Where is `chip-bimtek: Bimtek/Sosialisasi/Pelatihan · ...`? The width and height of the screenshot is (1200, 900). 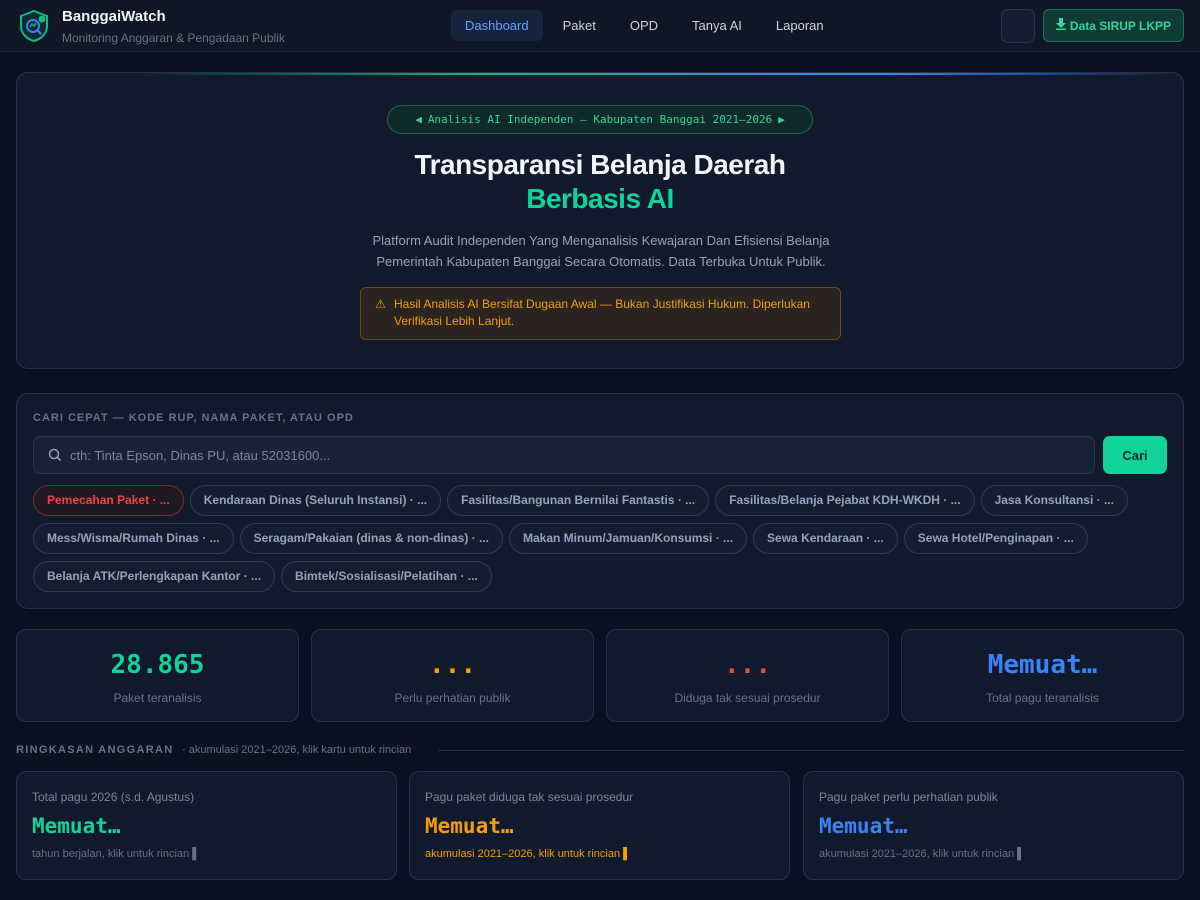 chip-bimtek: Bimtek/Sosialisasi/Pelatihan · ... is located at coordinates (386, 576).